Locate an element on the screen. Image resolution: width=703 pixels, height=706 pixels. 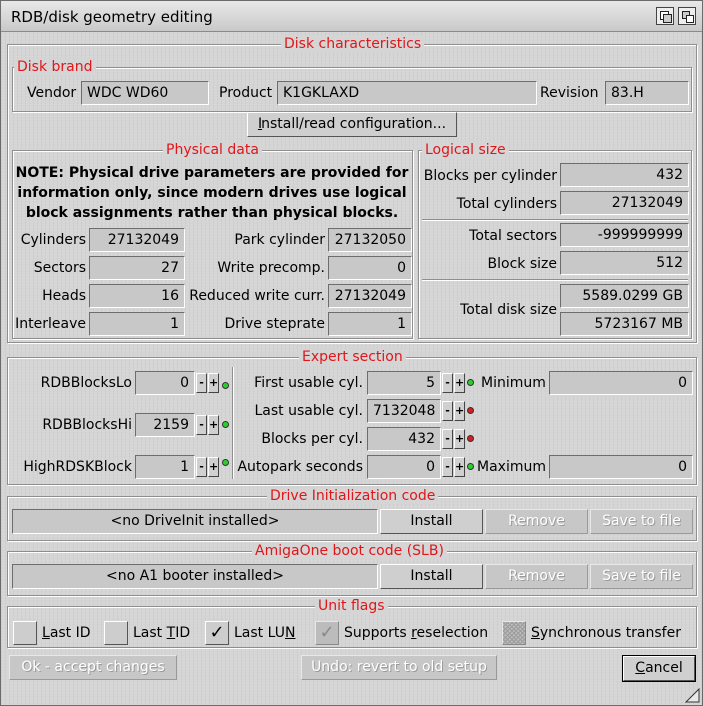
last-id-underlined: L is located at coordinates (46, 633).